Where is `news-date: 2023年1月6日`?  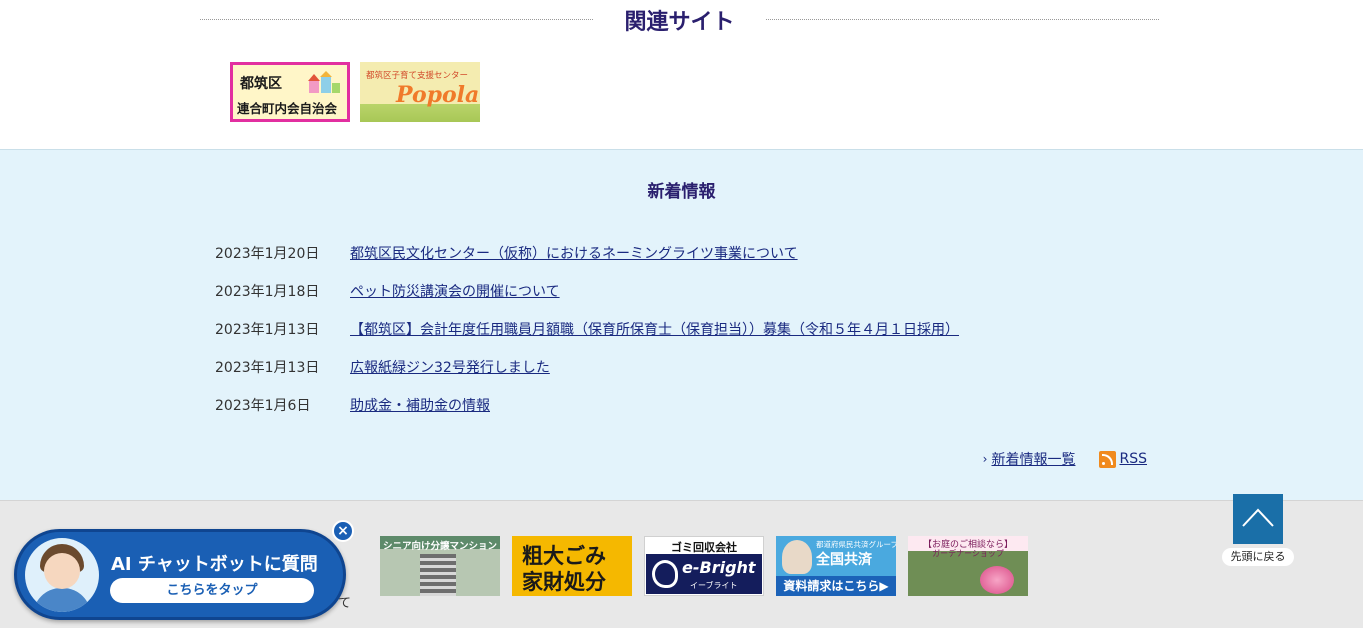 news-date: 2023年1月6日 is located at coordinates (263, 406).